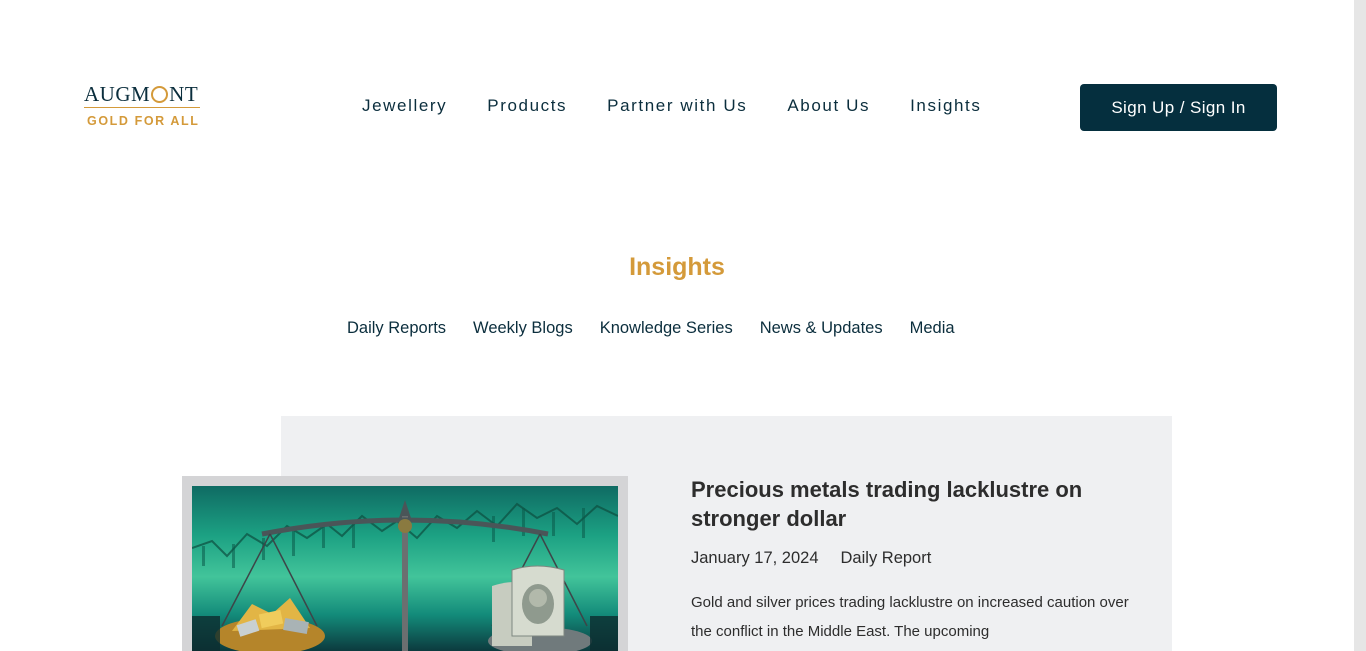 This screenshot has height=651, width=1366. Describe the element at coordinates (404, 106) in the screenshot. I see `nav-jewellery: Jewellery` at that location.